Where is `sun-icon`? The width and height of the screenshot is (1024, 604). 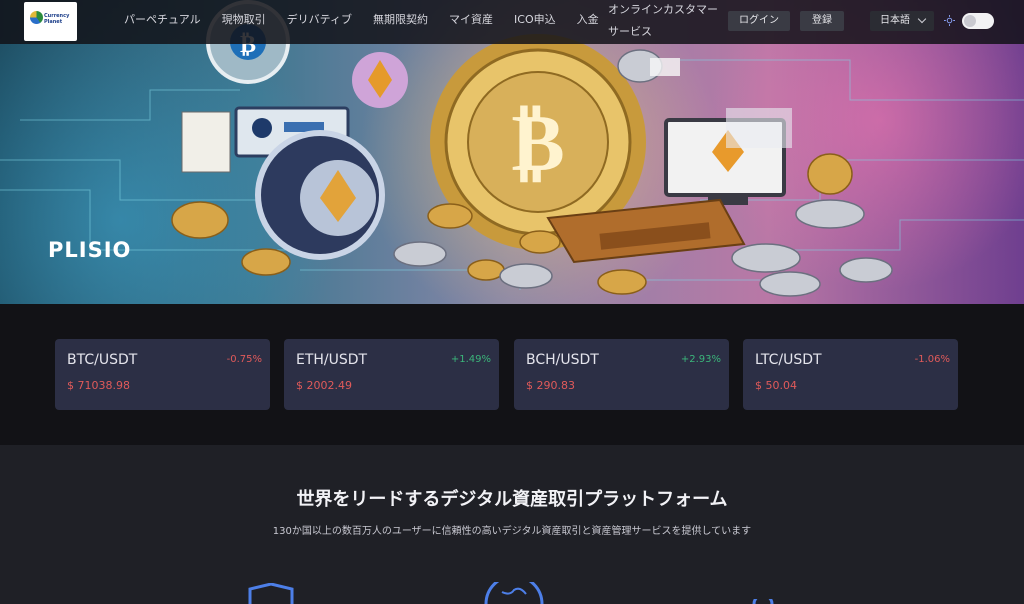
sun-icon is located at coordinates (949, 20).